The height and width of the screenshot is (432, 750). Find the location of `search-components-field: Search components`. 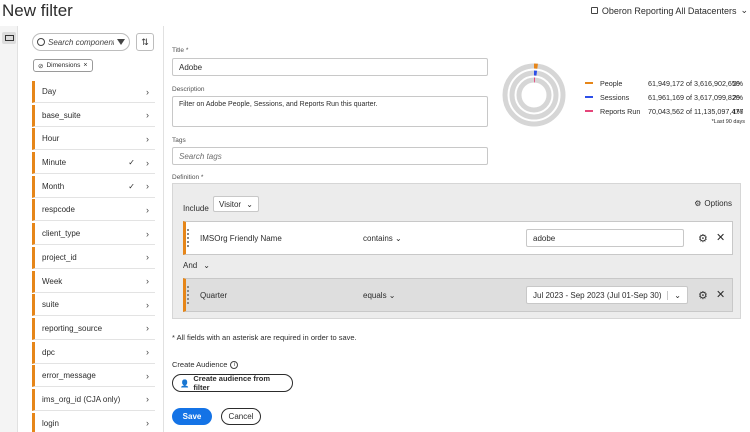

search-components-field: Search components is located at coordinates (81, 42).